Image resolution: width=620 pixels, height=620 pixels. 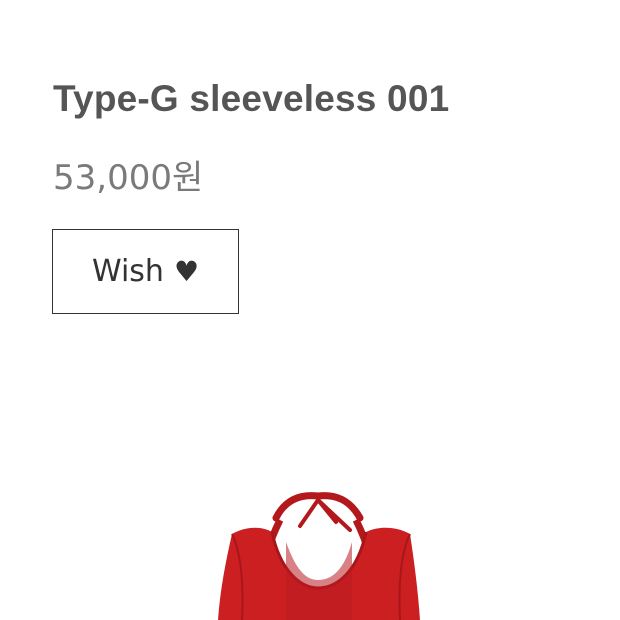 What do you see at coordinates (319, 556) in the screenshot?
I see `sleeveless-top-illustration` at bounding box center [319, 556].